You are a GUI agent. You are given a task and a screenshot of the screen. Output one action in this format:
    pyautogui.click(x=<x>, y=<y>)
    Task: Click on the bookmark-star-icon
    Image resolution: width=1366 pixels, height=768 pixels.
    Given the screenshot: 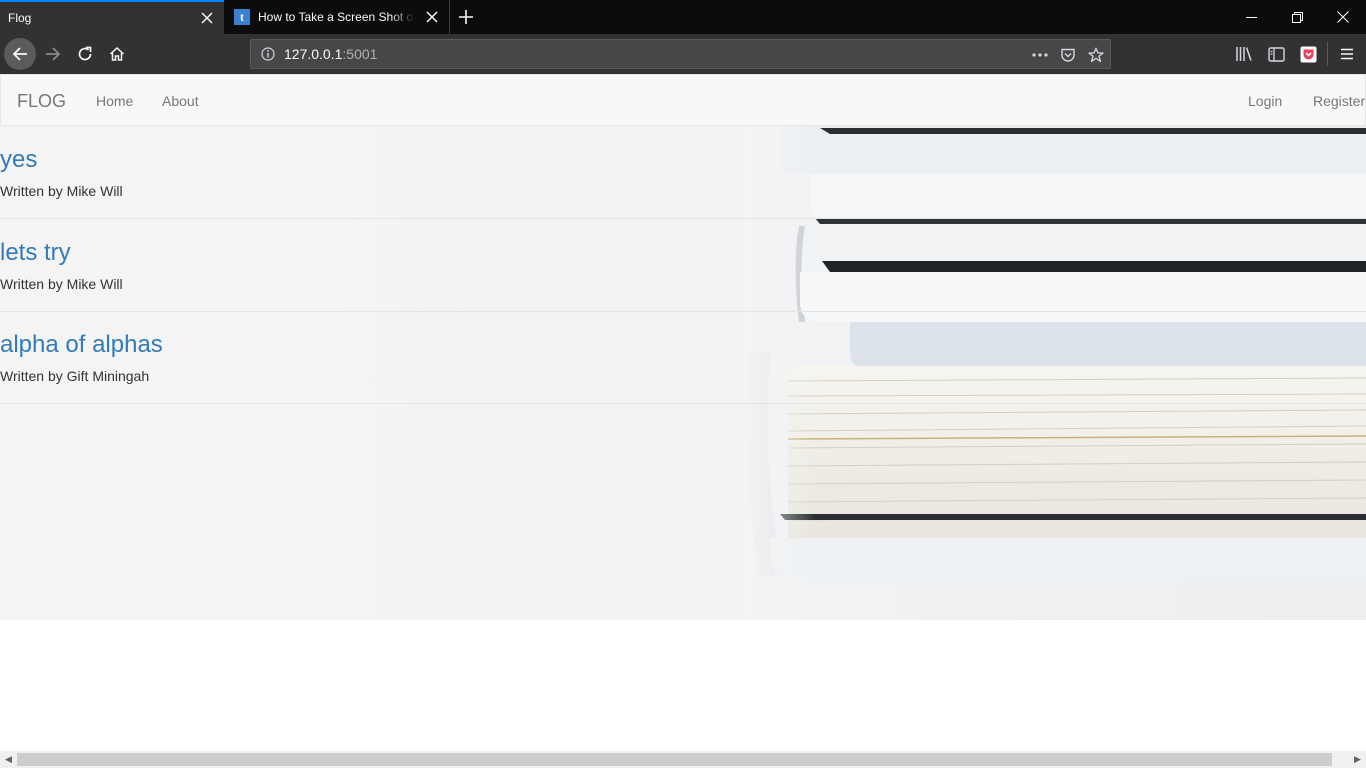 What is the action you would take?
    pyautogui.click(x=1096, y=55)
    